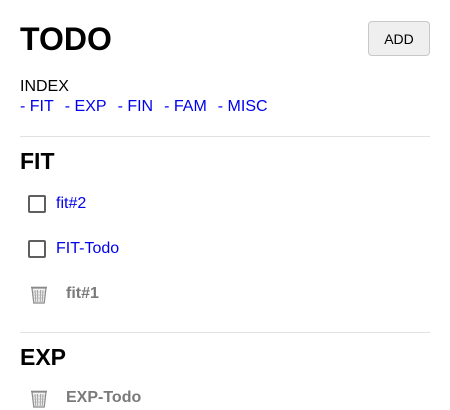 The width and height of the screenshot is (450, 410). I want to click on todo-item: FIT-Todo, so click(73, 249).